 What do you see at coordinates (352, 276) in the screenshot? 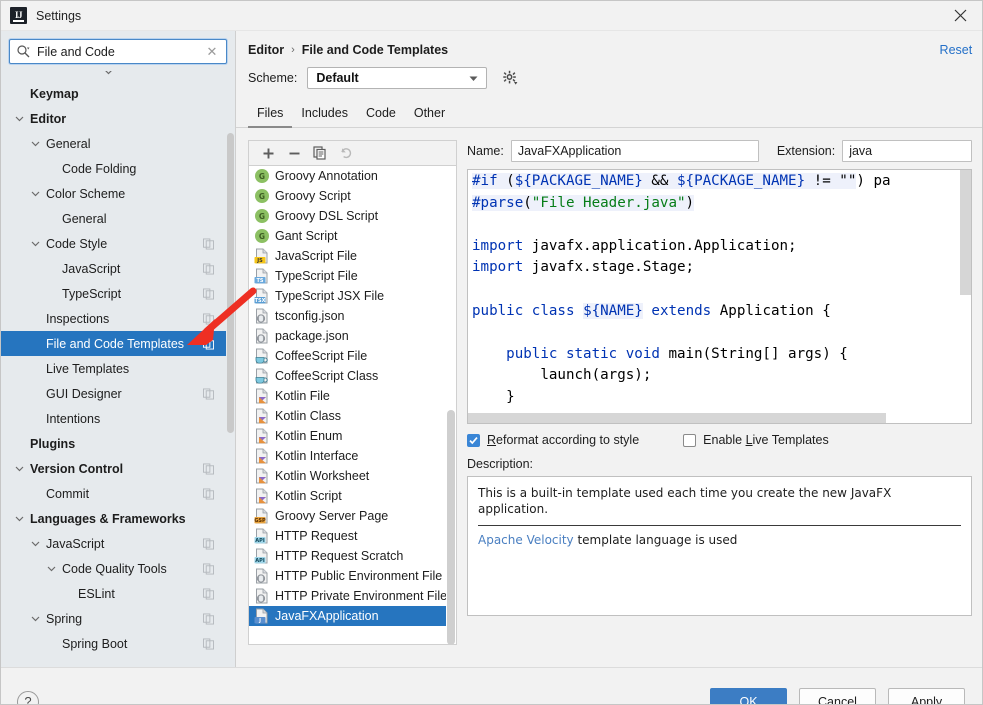
I see `template-list-item: TS TypeScript File` at bounding box center [352, 276].